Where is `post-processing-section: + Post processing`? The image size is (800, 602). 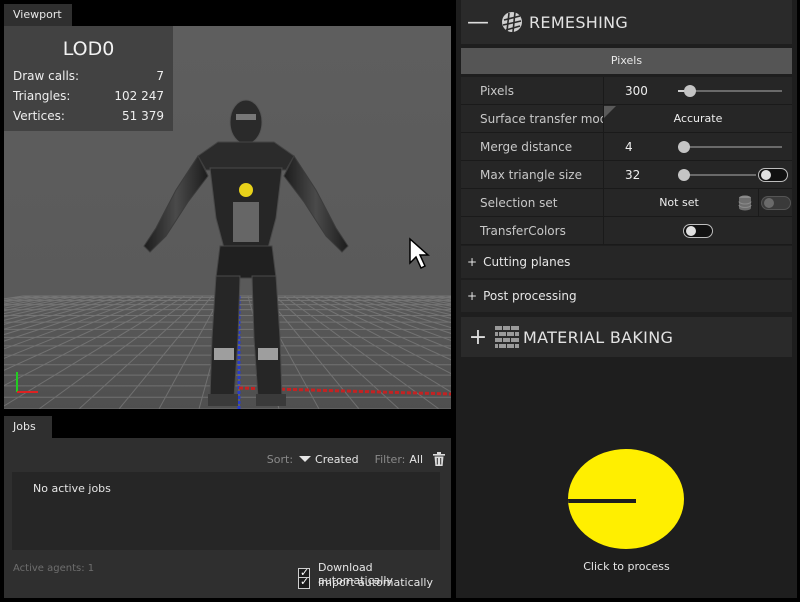
post-processing-section: + Post processing is located at coordinates (626, 296).